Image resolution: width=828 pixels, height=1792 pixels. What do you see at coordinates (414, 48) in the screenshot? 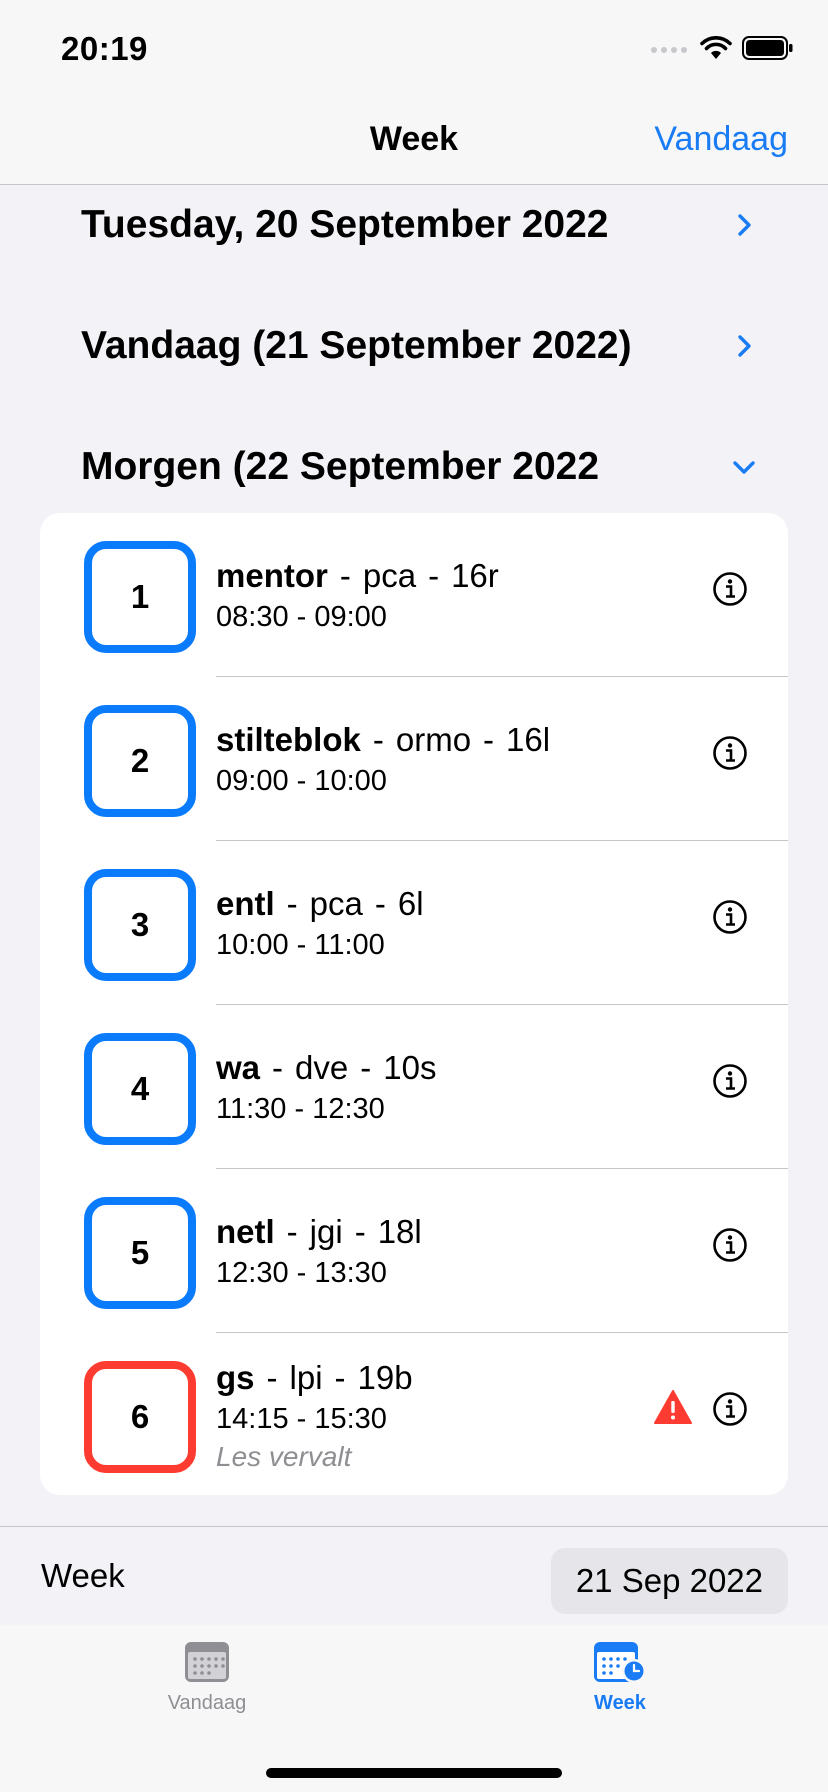
I see `status-bar: 20:19` at bounding box center [414, 48].